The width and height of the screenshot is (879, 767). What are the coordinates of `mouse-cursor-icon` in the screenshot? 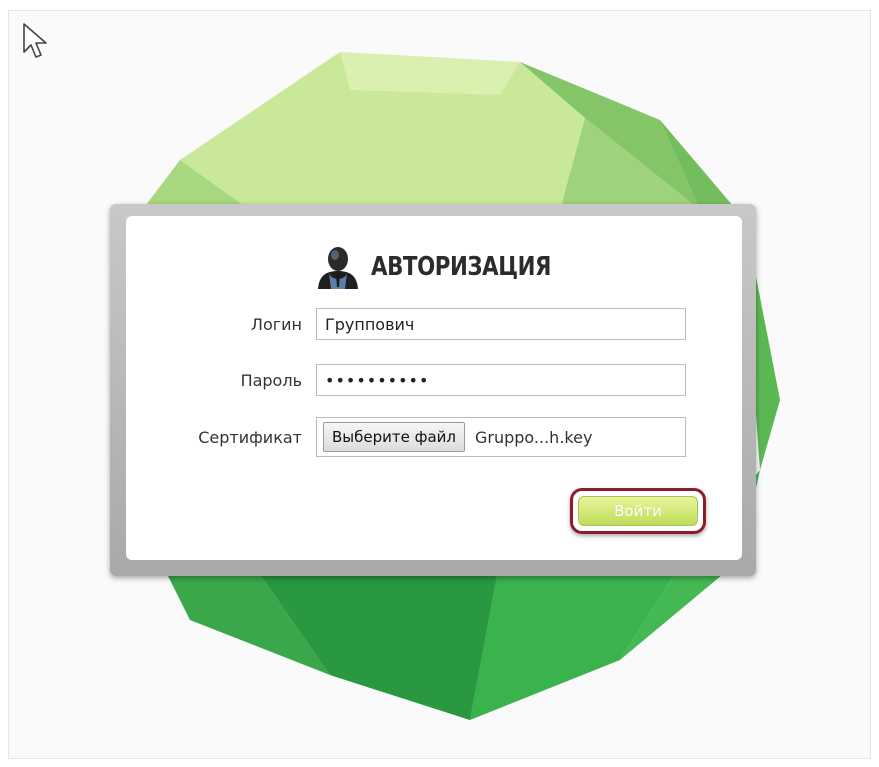 It's located at (35, 40).